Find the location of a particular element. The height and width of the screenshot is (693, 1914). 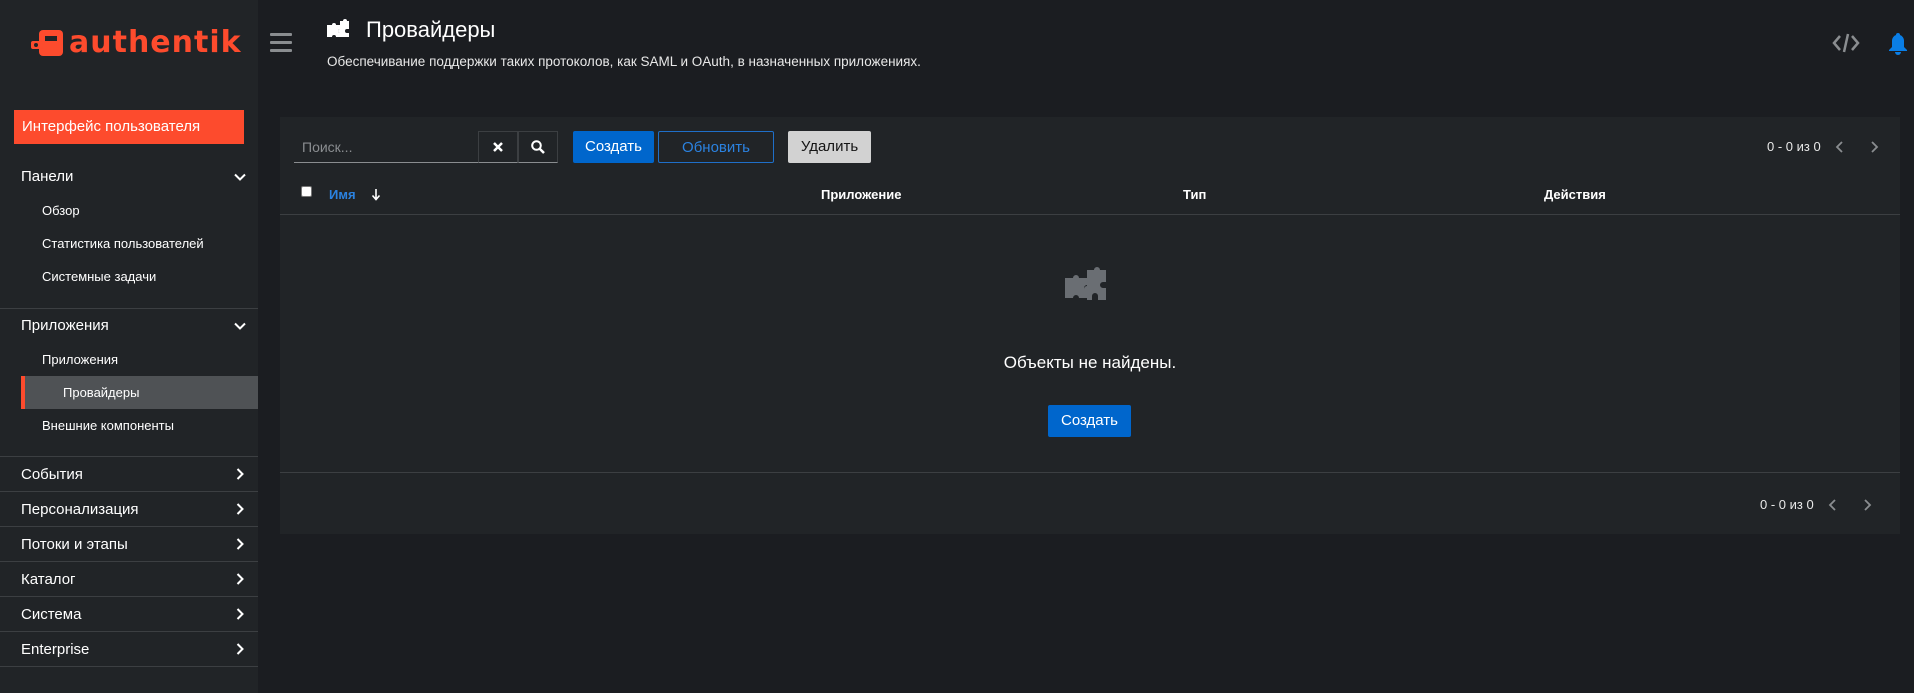

authentik-logo-icon is located at coordinates (47, 43).